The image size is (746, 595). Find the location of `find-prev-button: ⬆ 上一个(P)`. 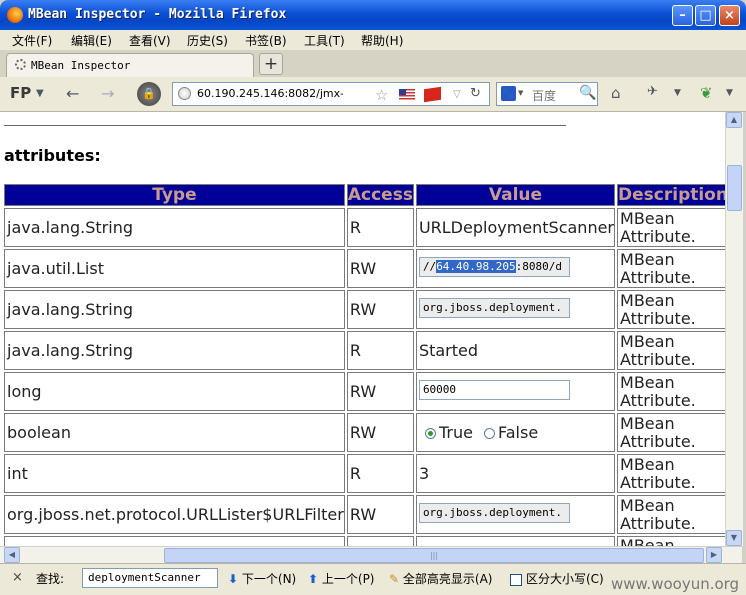

find-prev-button: ⬆ 上一个(P) is located at coordinates (341, 578).